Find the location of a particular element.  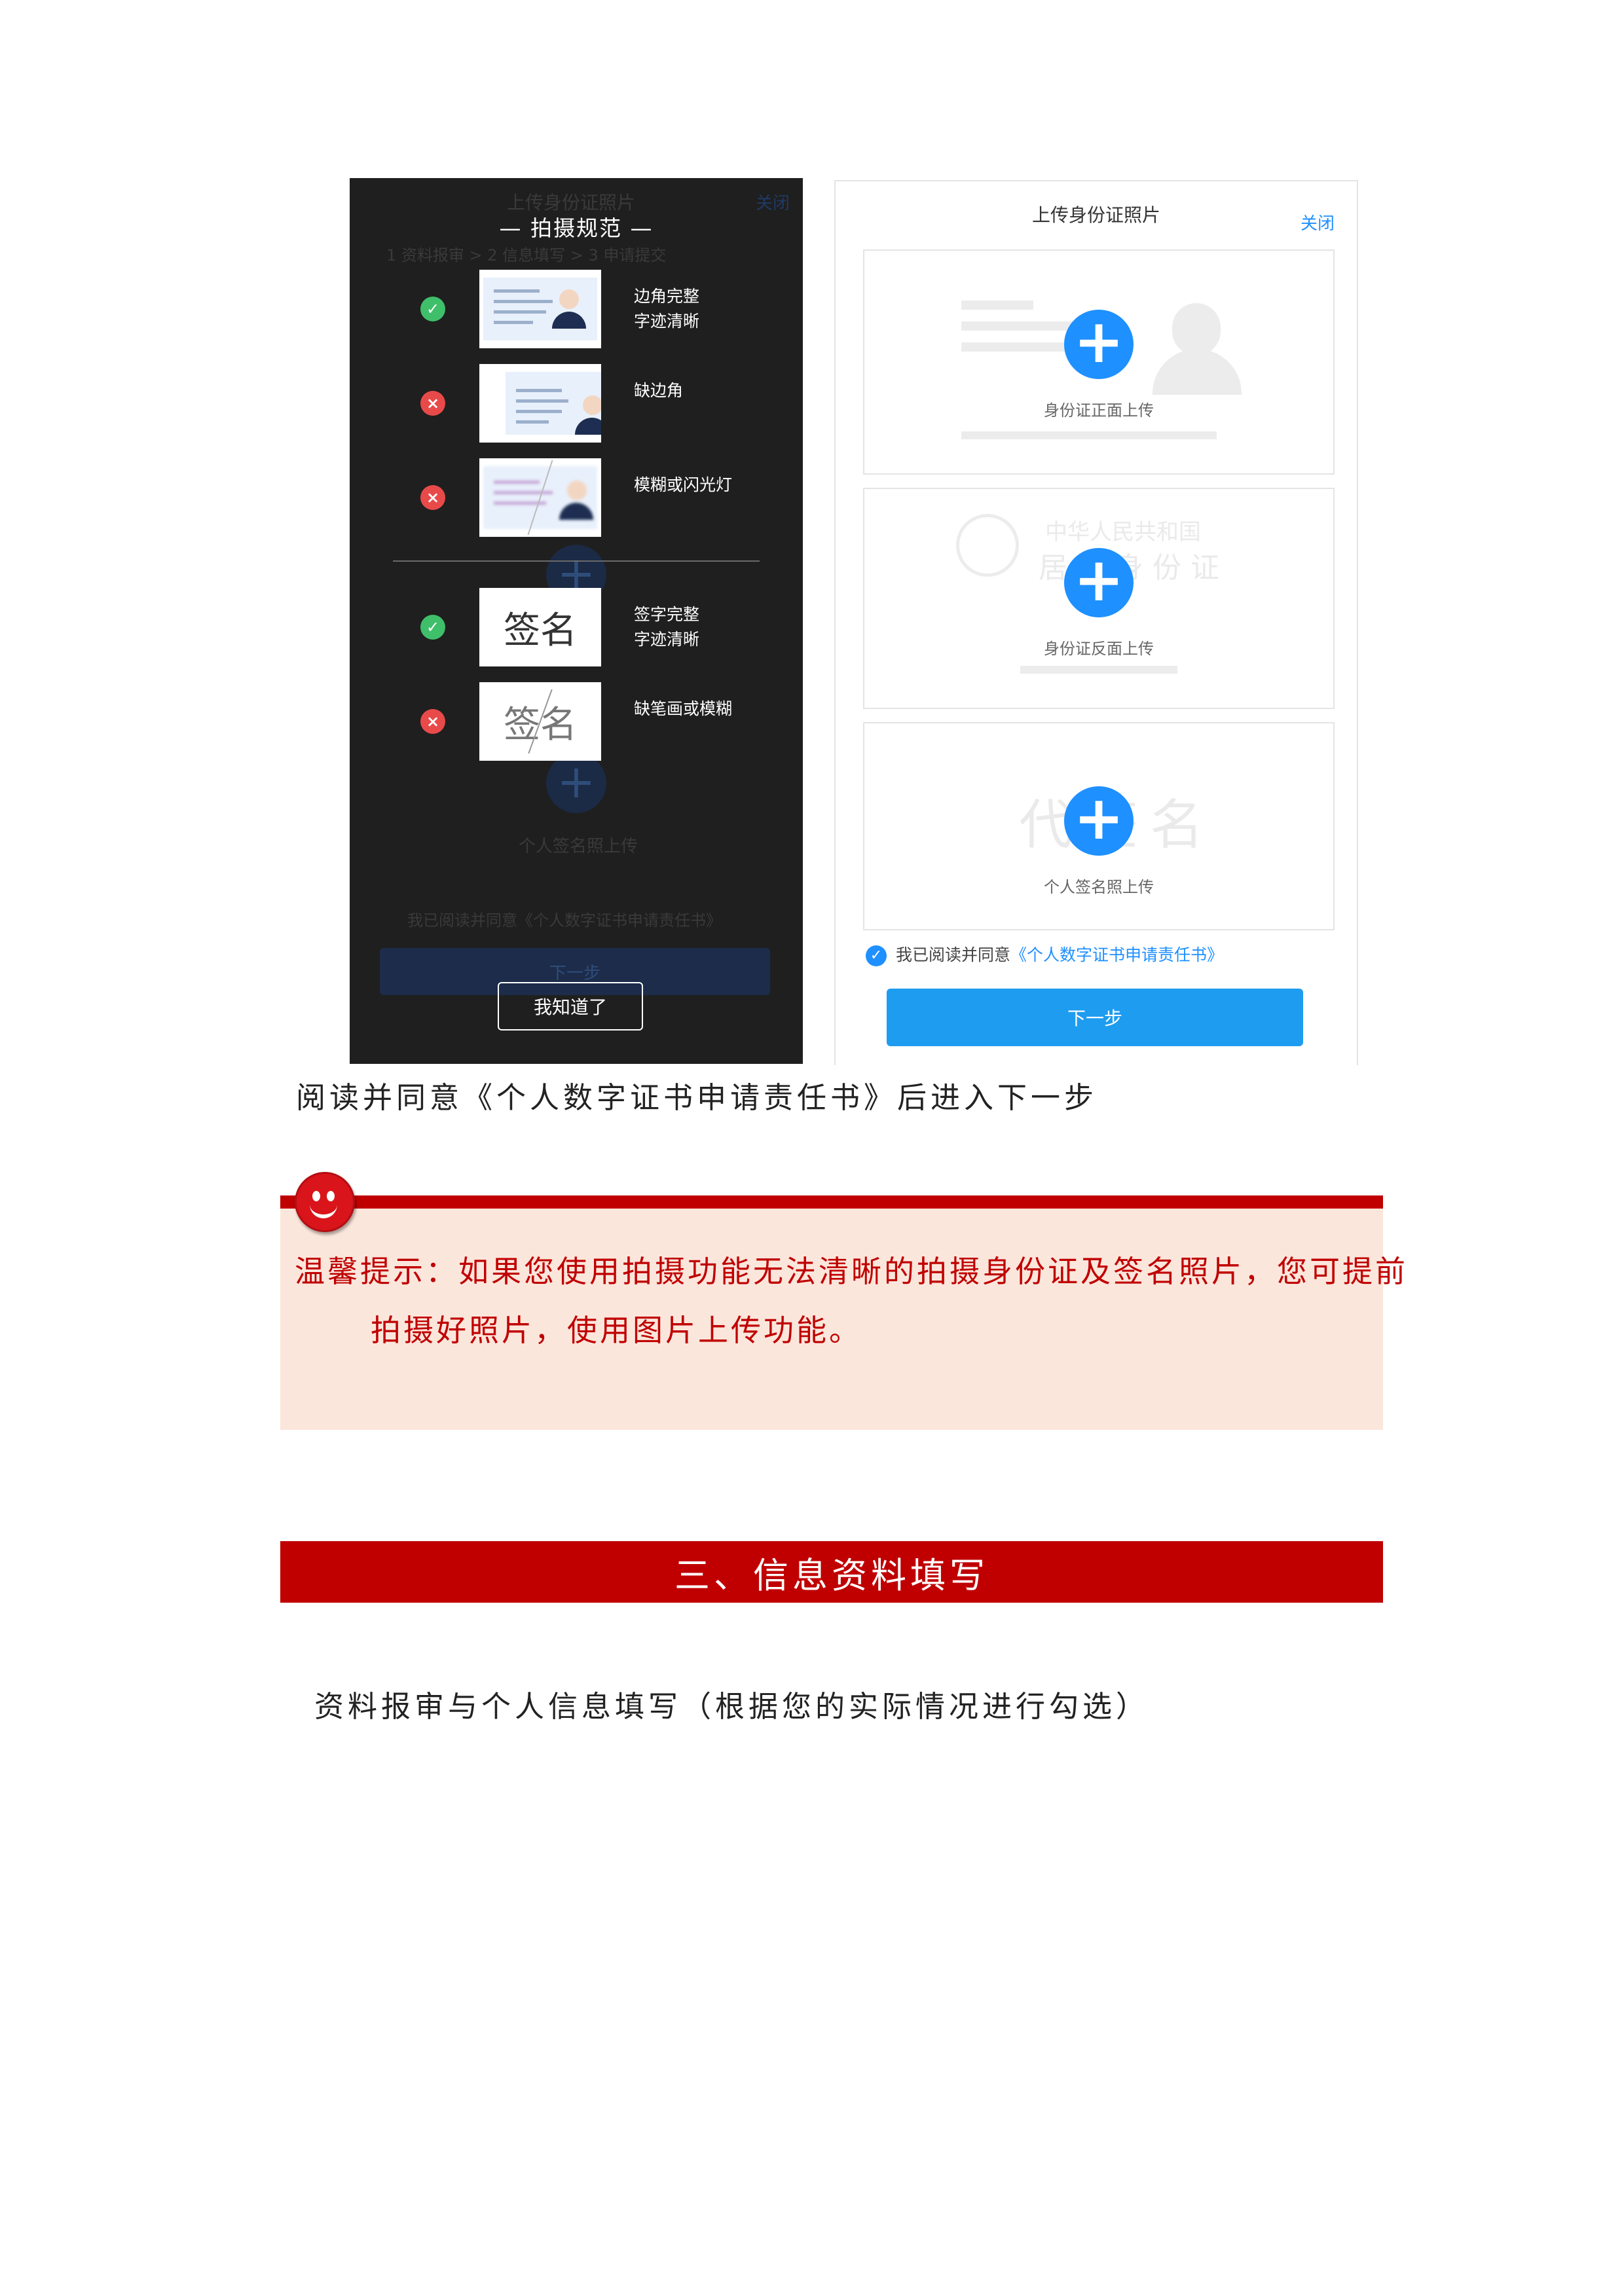

upload-id-front: + 身份证正面上传 is located at coordinates (1099, 362).